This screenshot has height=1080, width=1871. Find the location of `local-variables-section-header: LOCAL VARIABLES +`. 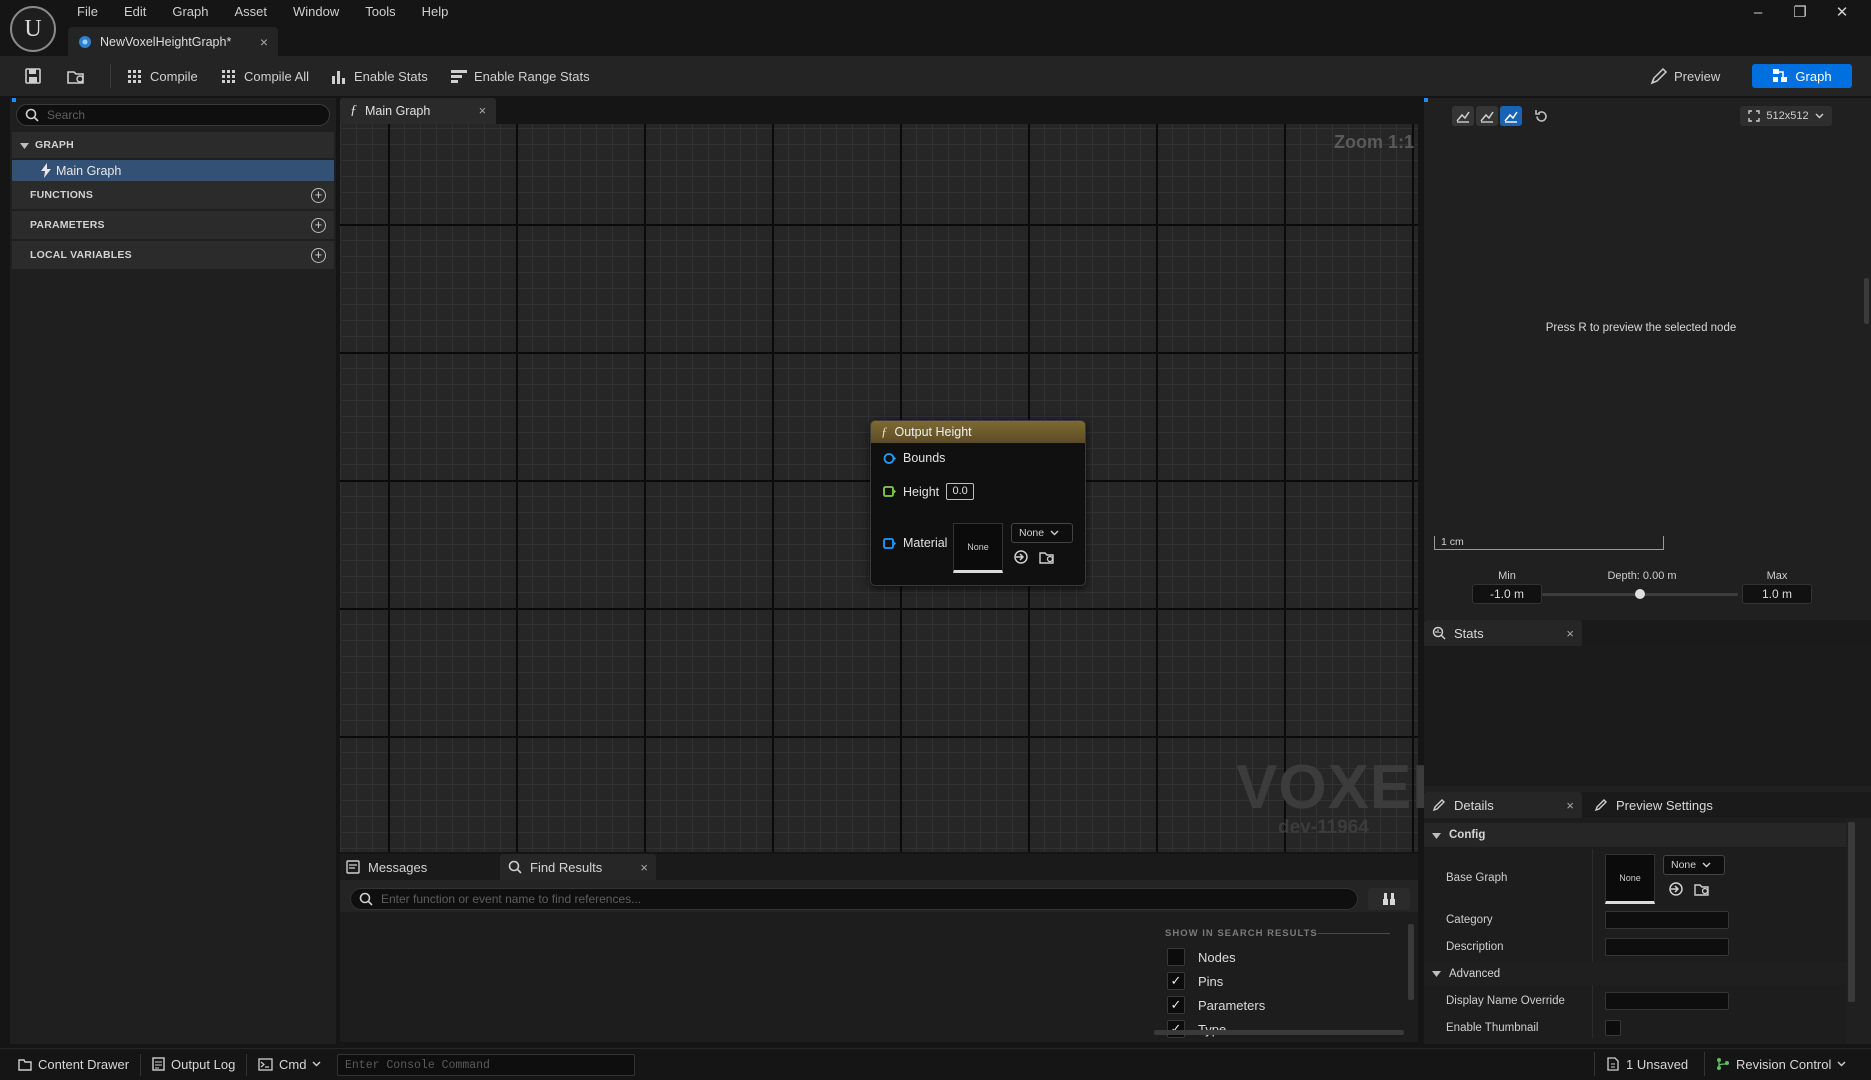

local-variables-section-header: LOCAL VARIABLES + is located at coordinates (173, 255).